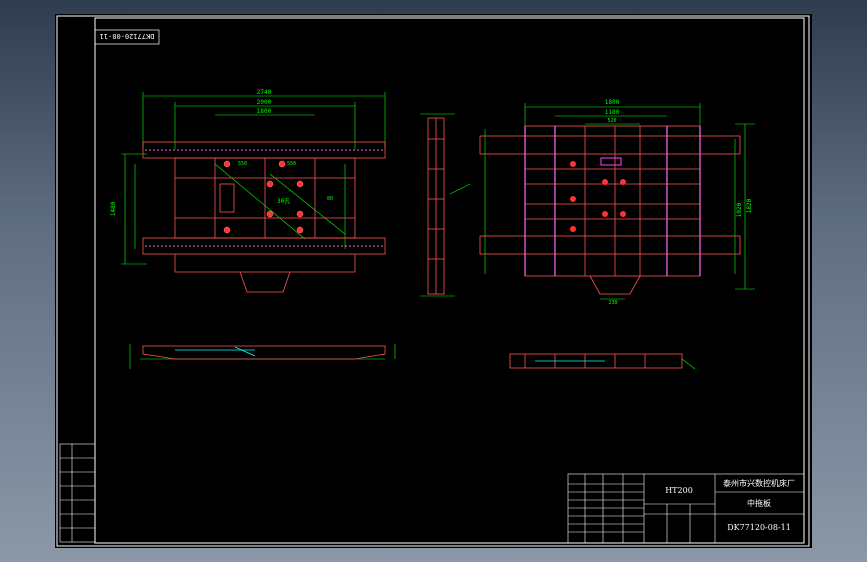 Image resolution: width=867 pixels, height=562 pixels. Describe the element at coordinates (739, 209) in the screenshot. I see `dim-height-inner: 1020` at that location.